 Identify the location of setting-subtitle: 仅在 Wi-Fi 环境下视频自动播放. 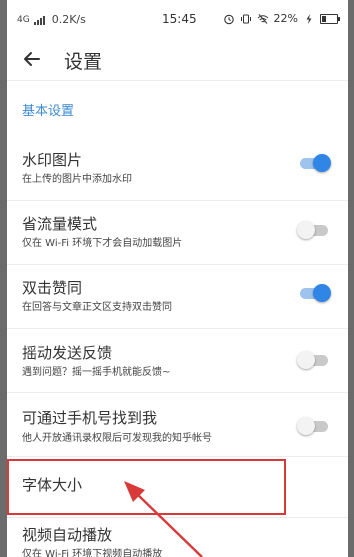
(92, 553).